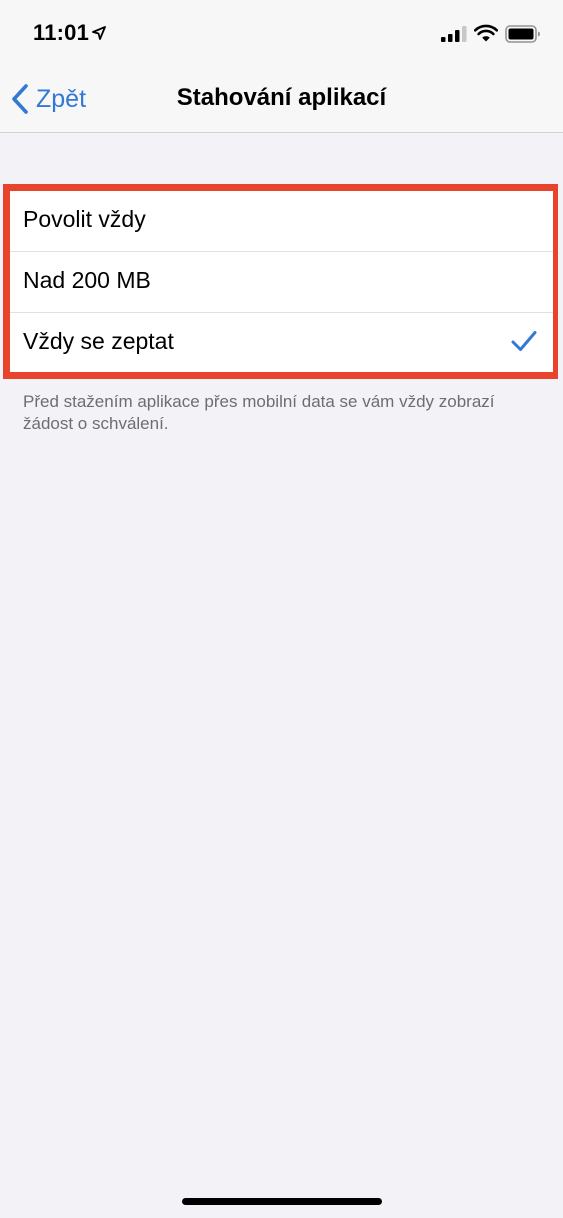  I want to click on option-row-always-ask: Vždy se zeptat, so click(281, 342).